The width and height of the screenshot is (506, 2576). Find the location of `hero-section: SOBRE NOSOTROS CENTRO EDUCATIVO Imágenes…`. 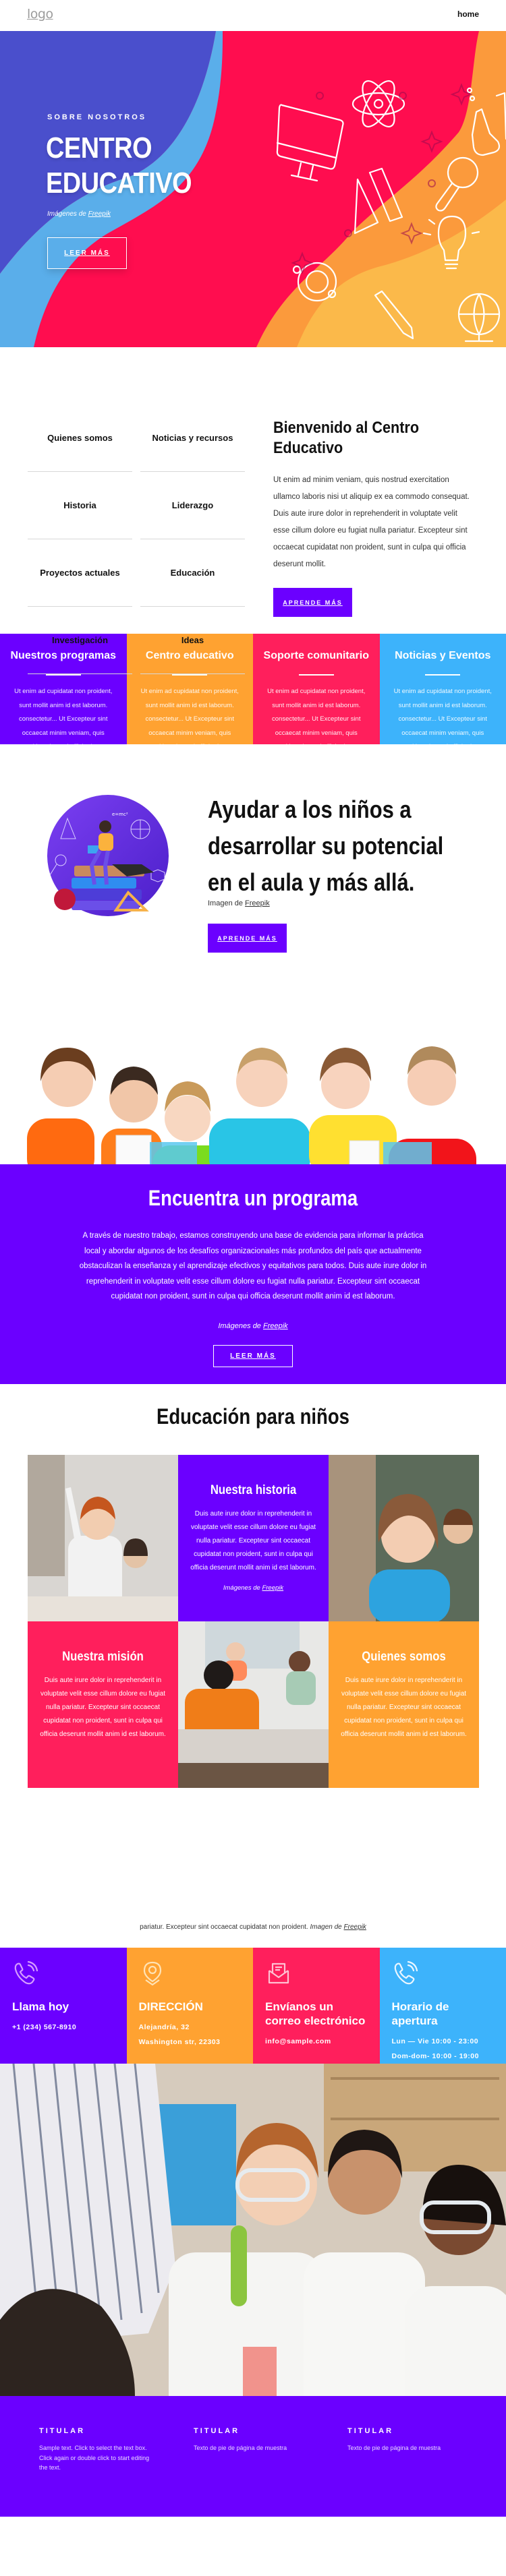

hero-section: SOBRE NOSOTROS CENTRO EDUCATIVO Imágenes… is located at coordinates (253, 189).